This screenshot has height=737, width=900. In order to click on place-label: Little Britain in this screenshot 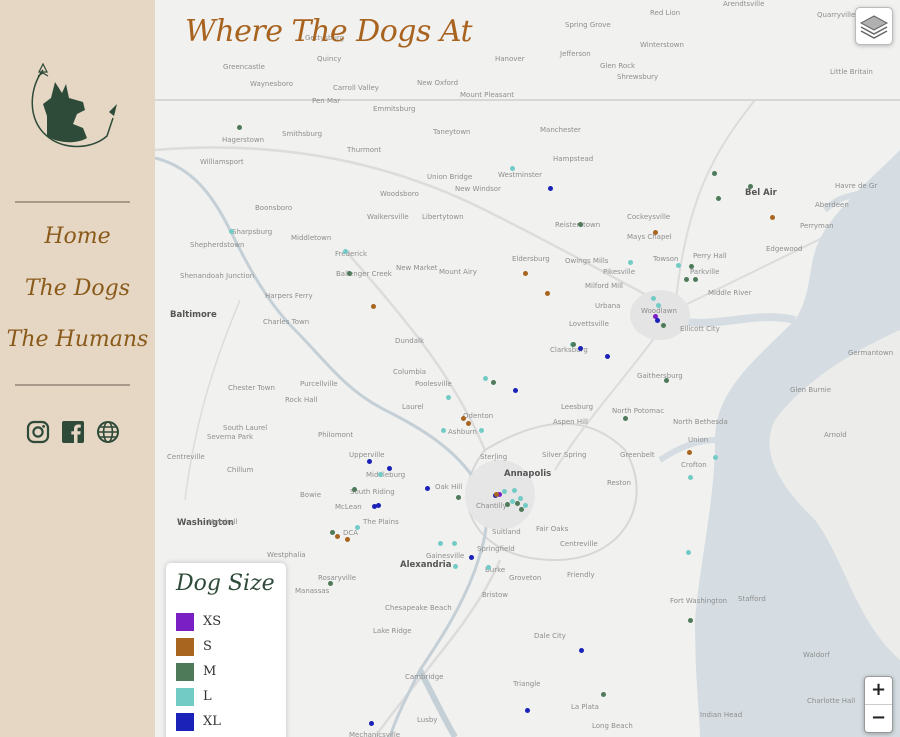, I will do `click(851, 72)`.